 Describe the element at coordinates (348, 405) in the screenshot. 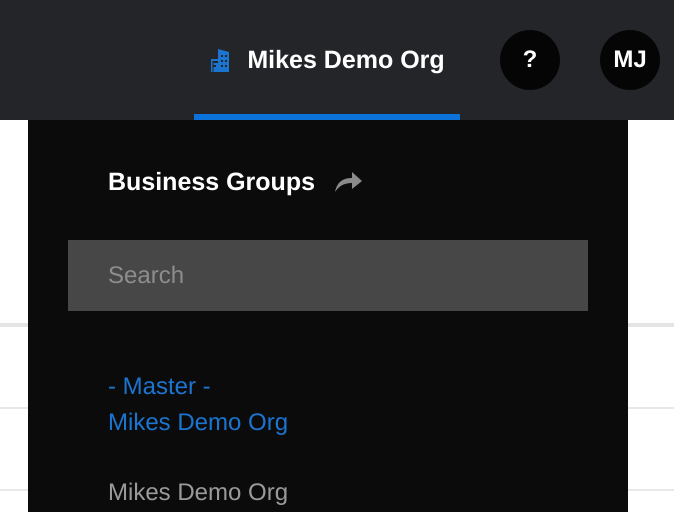

I see `business-group-item: - Master - Mikes Demo Org` at that location.